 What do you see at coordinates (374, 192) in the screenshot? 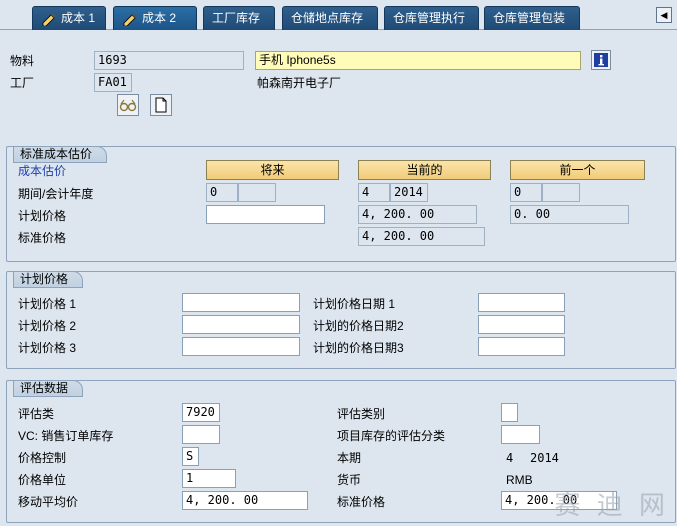
I see `current-period-field: 4` at bounding box center [374, 192].